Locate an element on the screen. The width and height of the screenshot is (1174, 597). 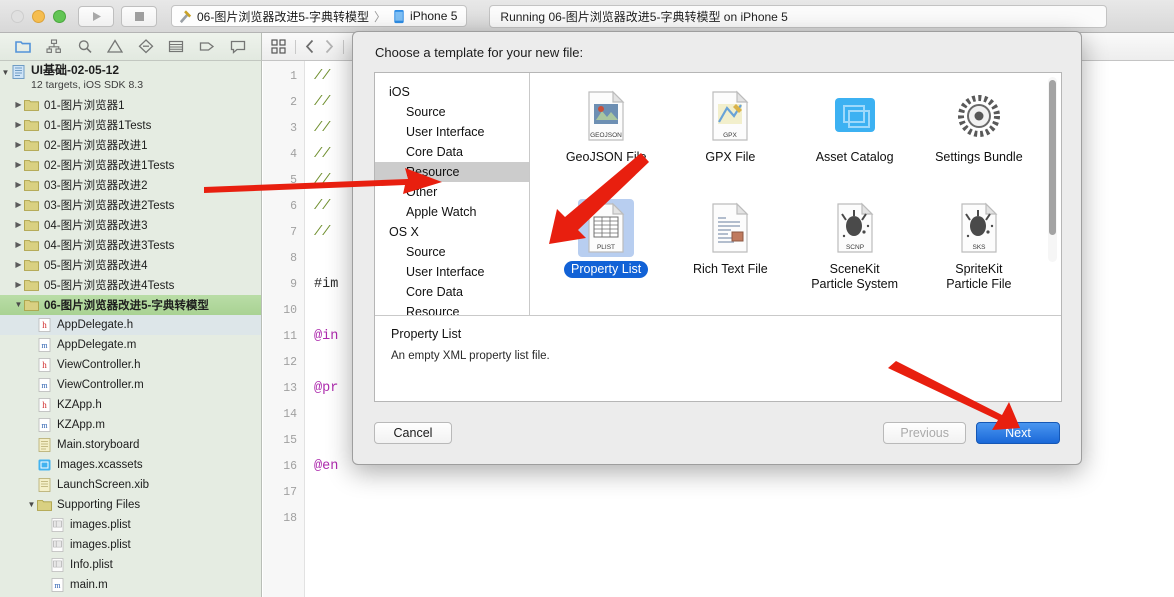
minimize-window-button is located at coordinates (38, 16).